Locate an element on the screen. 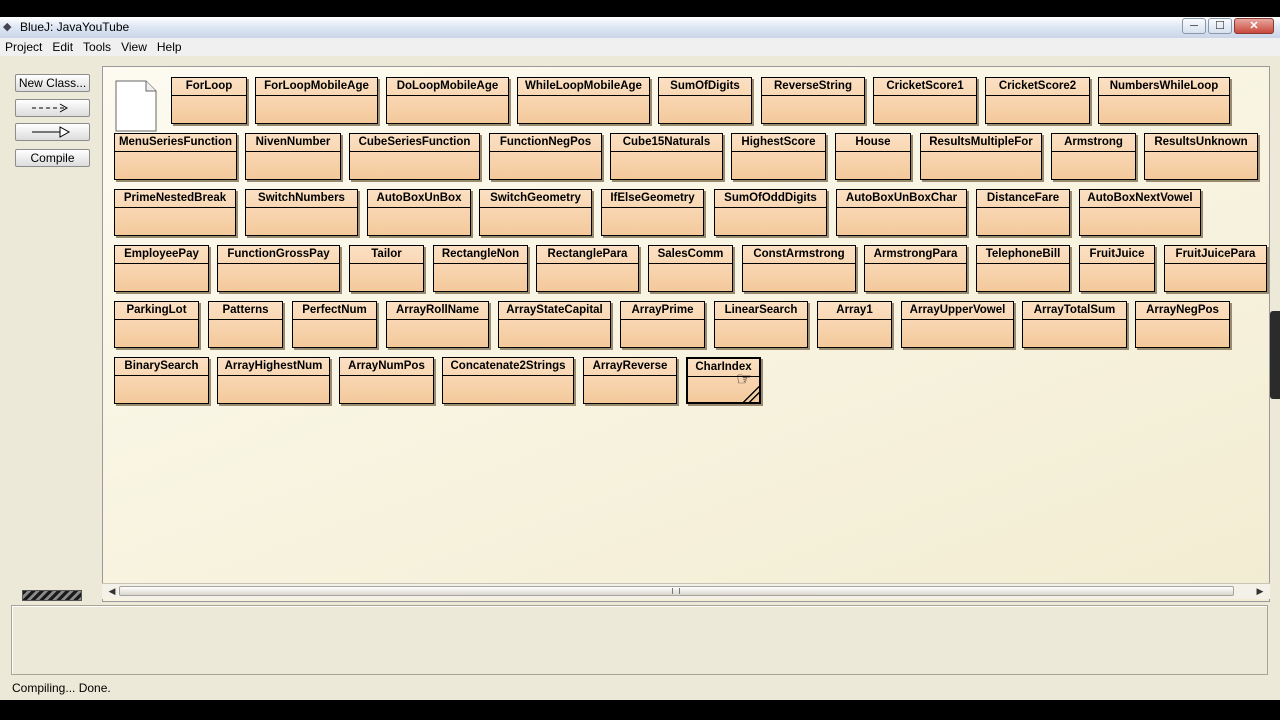 This screenshot has height=720, width=1280. class-box: Concatenate2Strings is located at coordinates (508, 380).